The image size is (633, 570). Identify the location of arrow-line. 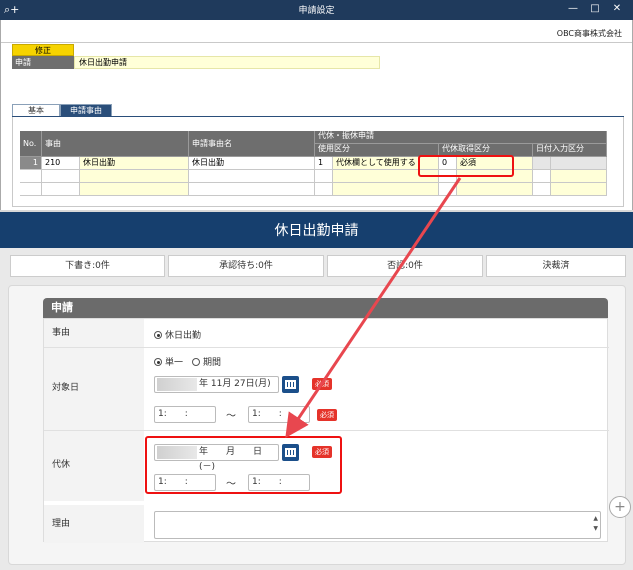
(373, 307).